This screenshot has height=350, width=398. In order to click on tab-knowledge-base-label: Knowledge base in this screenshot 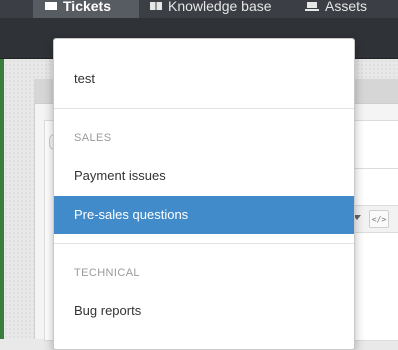, I will do `click(220, 7)`.